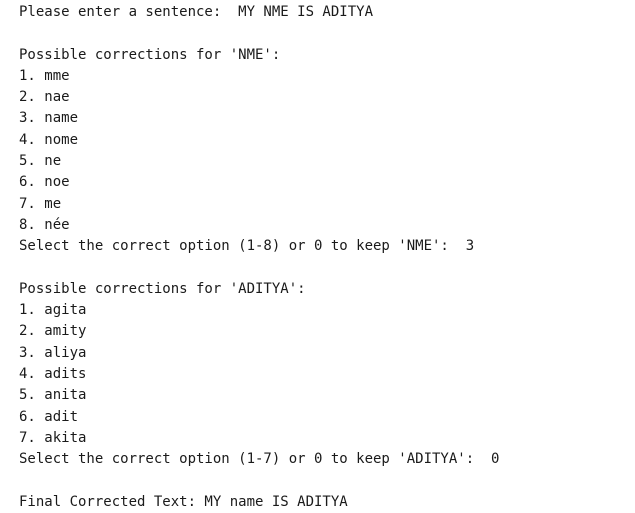 The height and width of the screenshot is (513, 635). Describe the element at coordinates (124, 12) in the screenshot. I see `sentence-prompt-label: Please enter a sentence:` at that location.